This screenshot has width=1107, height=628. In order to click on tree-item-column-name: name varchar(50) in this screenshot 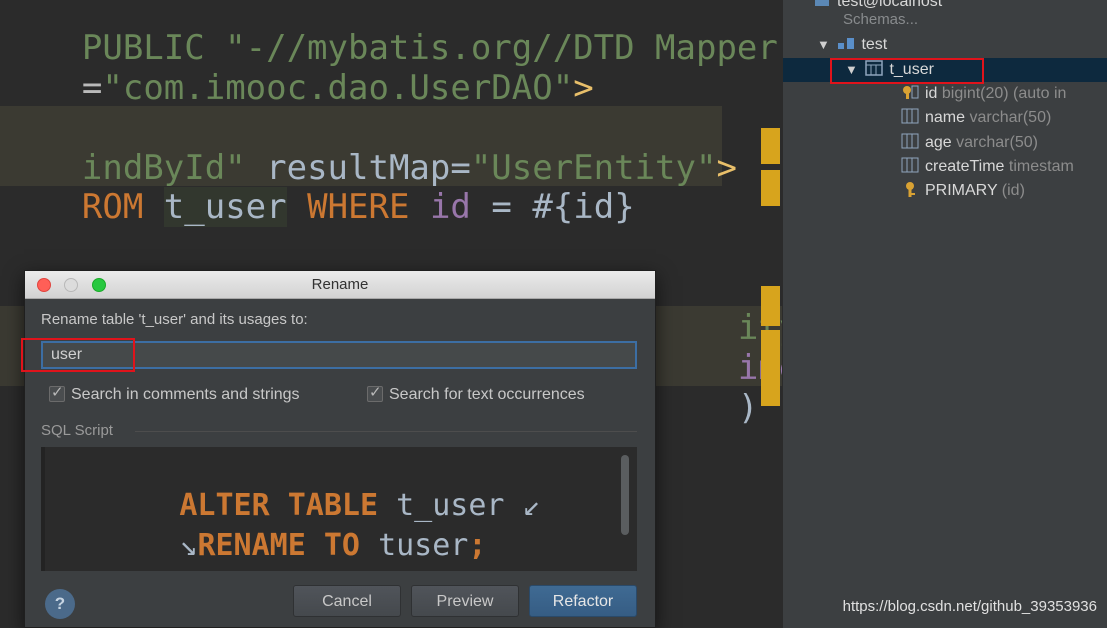, I will do `click(976, 118)`.